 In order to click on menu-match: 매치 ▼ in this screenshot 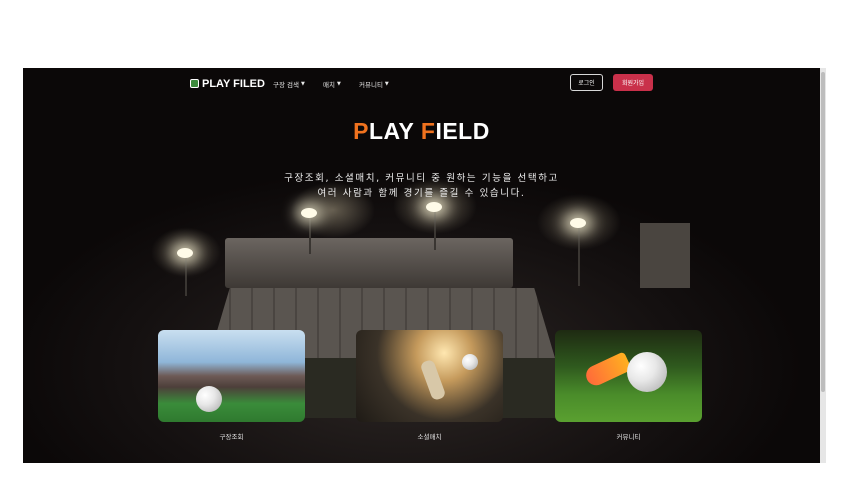, I will do `click(332, 84)`.